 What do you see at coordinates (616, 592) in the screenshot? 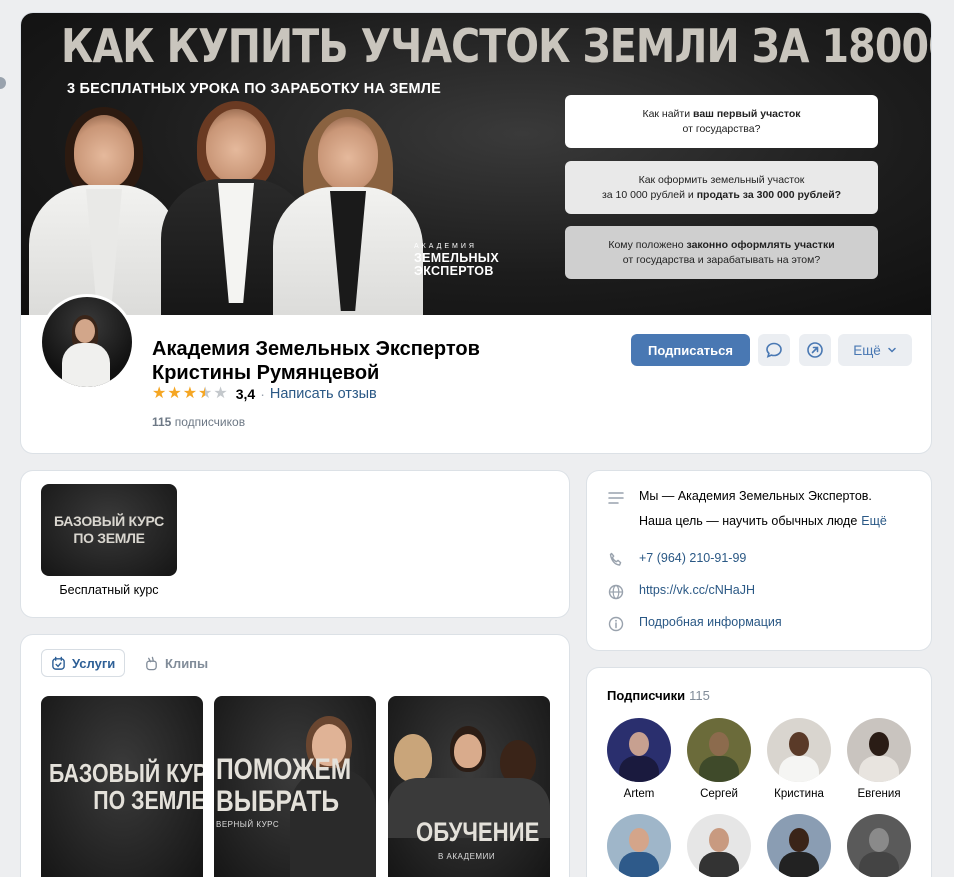
I see `globe-icon` at bounding box center [616, 592].